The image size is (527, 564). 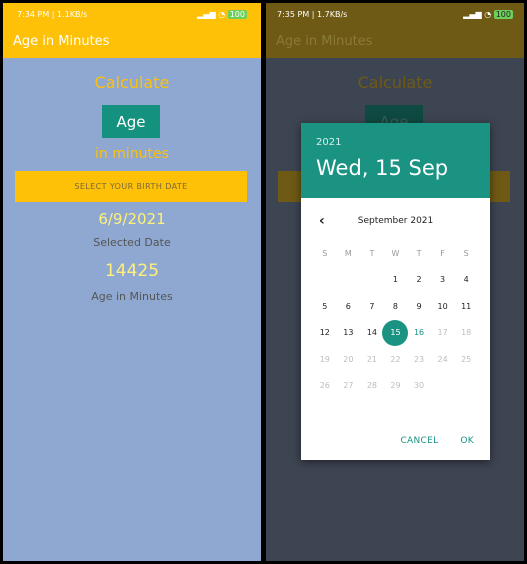 What do you see at coordinates (443, 280) in the screenshot?
I see `day-cell: 3` at bounding box center [443, 280].